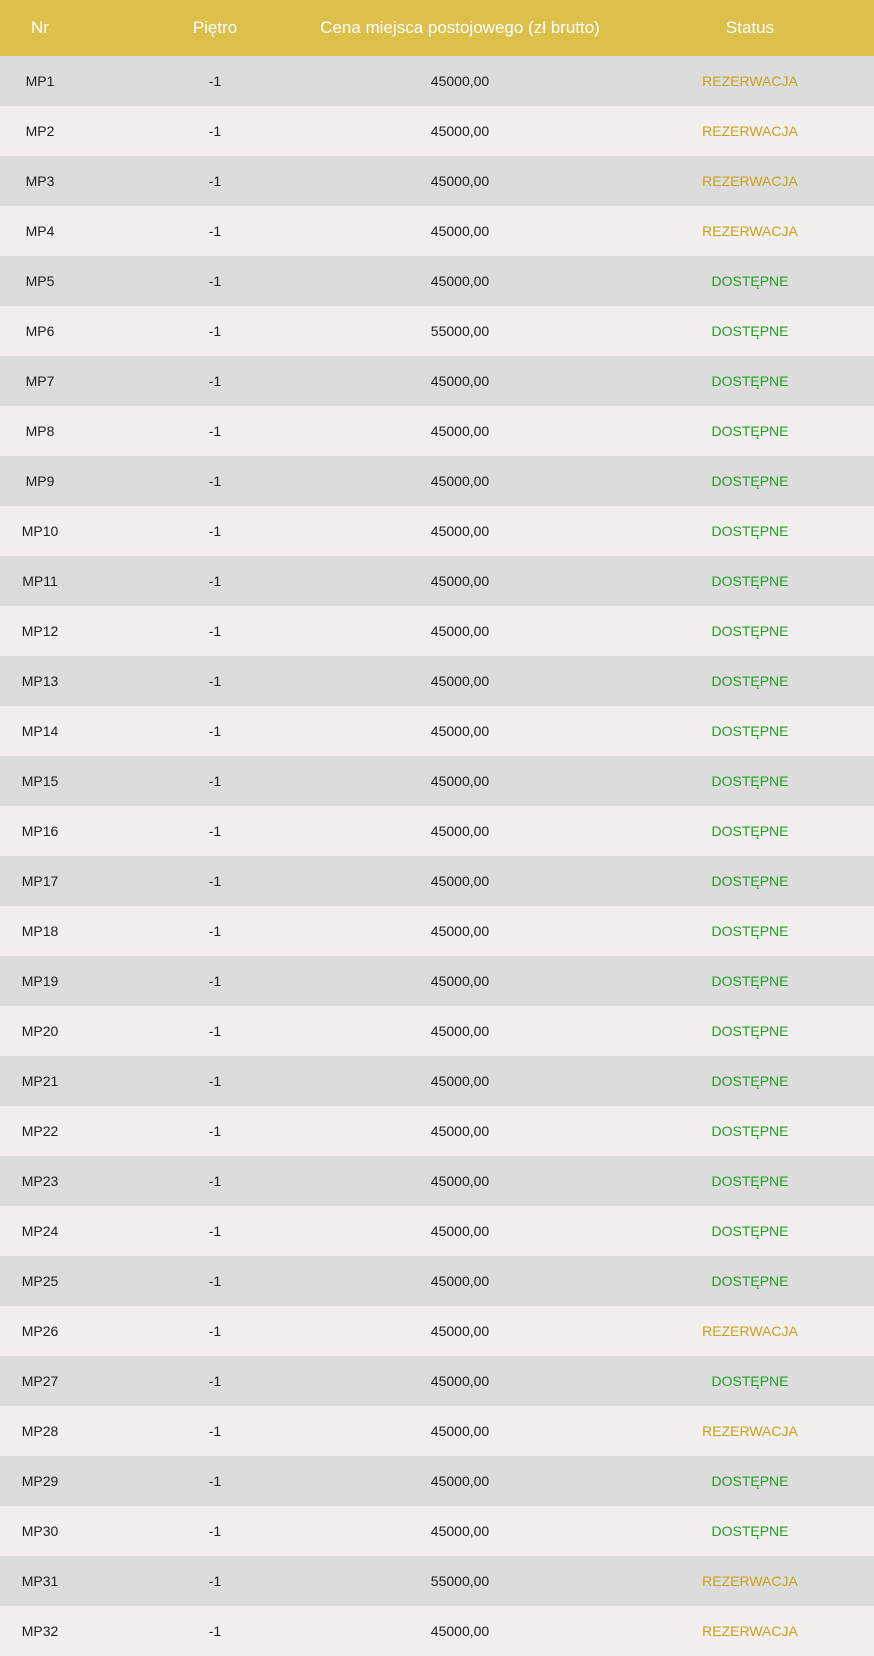 The height and width of the screenshot is (1656, 874). I want to click on cell-nr: MP12, so click(40, 631).